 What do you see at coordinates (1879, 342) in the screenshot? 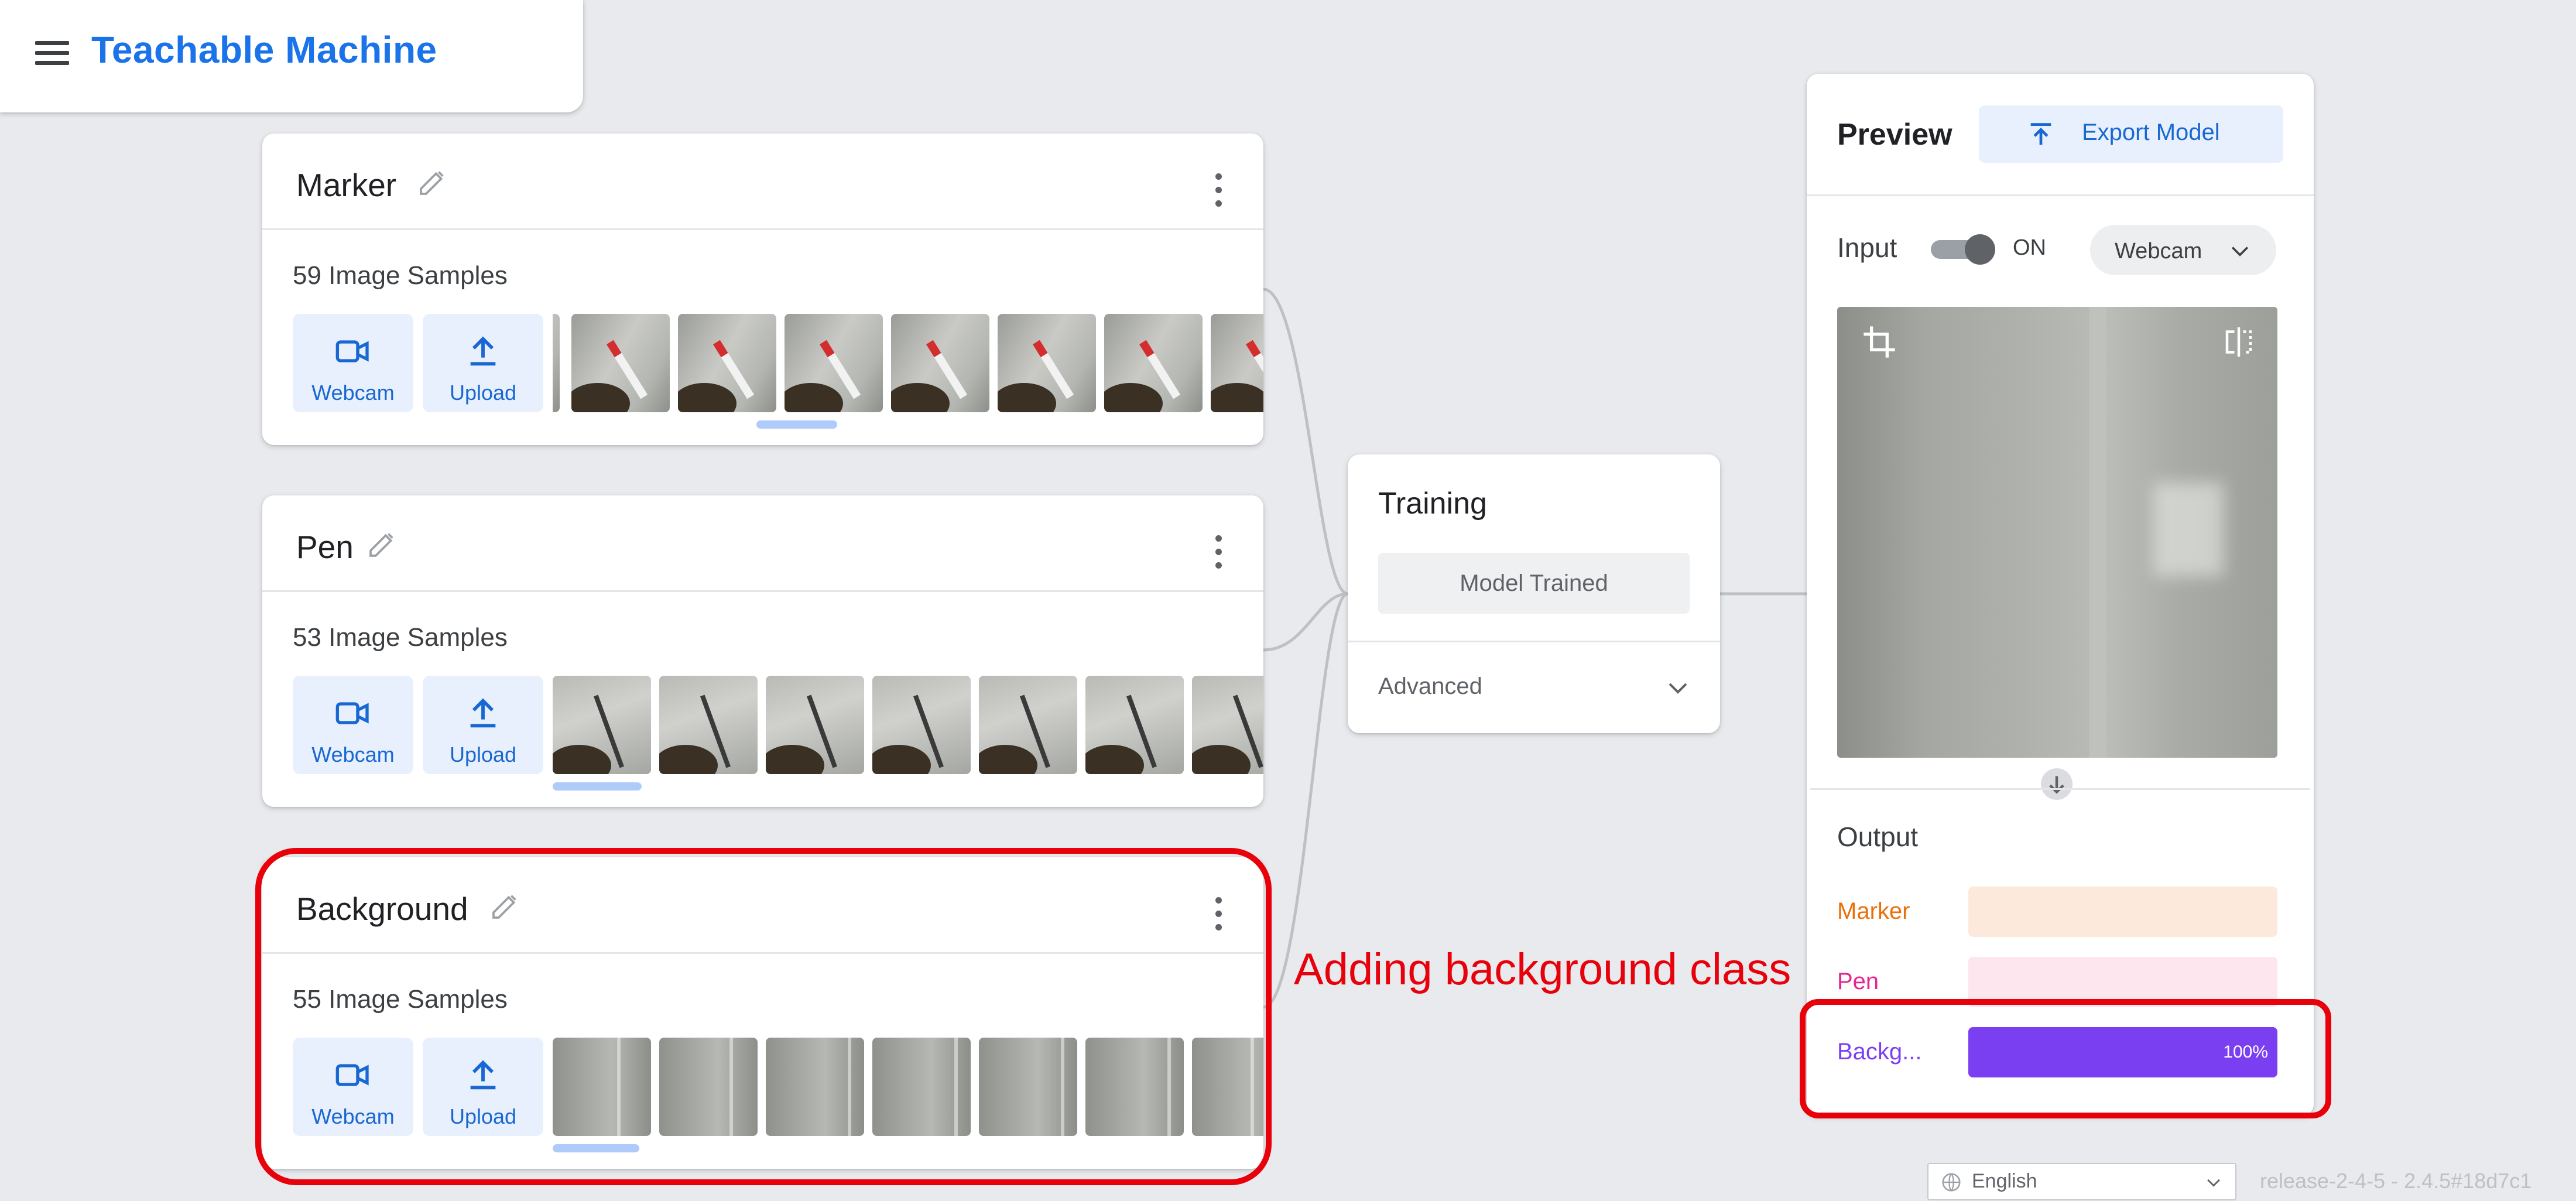
I see `crop-icon` at bounding box center [1879, 342].